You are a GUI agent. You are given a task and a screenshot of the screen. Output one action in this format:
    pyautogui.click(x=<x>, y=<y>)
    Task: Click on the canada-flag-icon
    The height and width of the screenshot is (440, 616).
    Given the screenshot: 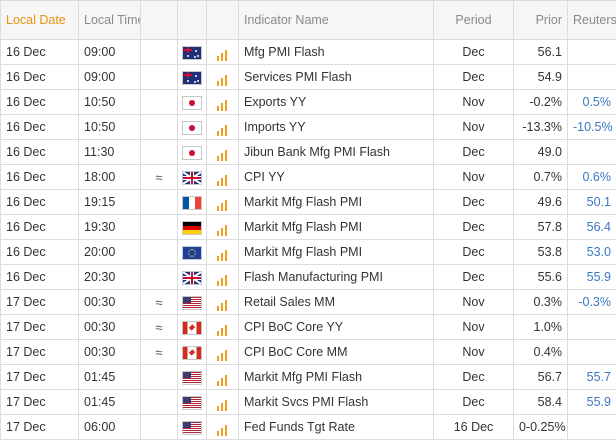 What is the action you would take?
    pyautogui.click(x=192, y=328)
    